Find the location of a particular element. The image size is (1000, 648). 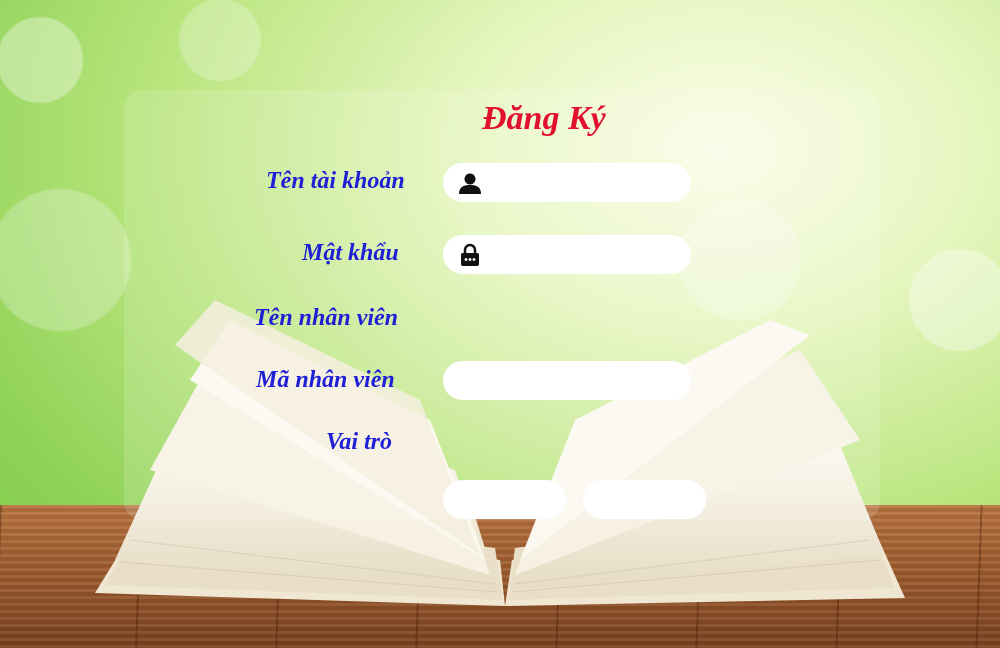

username-input is located at coordinates (587, 182).